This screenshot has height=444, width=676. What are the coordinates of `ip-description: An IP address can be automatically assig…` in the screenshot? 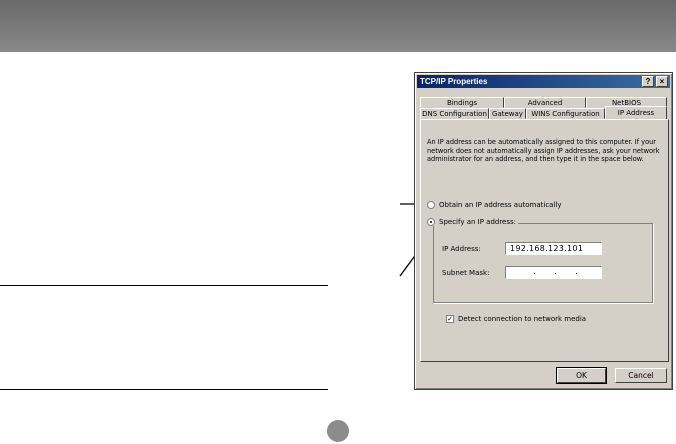 It's located at (543, 151).